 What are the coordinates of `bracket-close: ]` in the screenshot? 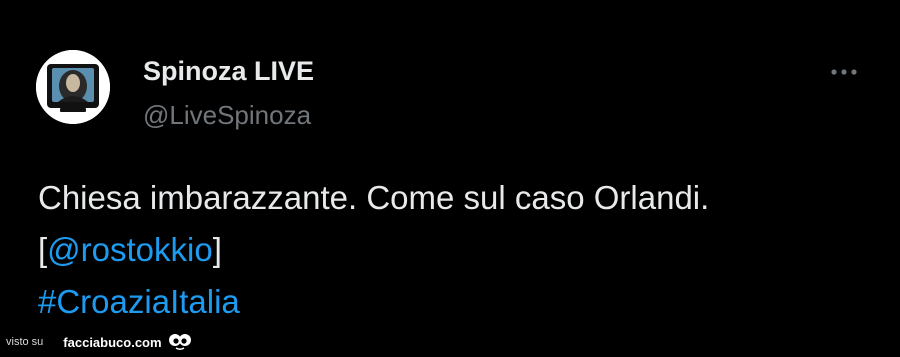 It's located at (217, 249).